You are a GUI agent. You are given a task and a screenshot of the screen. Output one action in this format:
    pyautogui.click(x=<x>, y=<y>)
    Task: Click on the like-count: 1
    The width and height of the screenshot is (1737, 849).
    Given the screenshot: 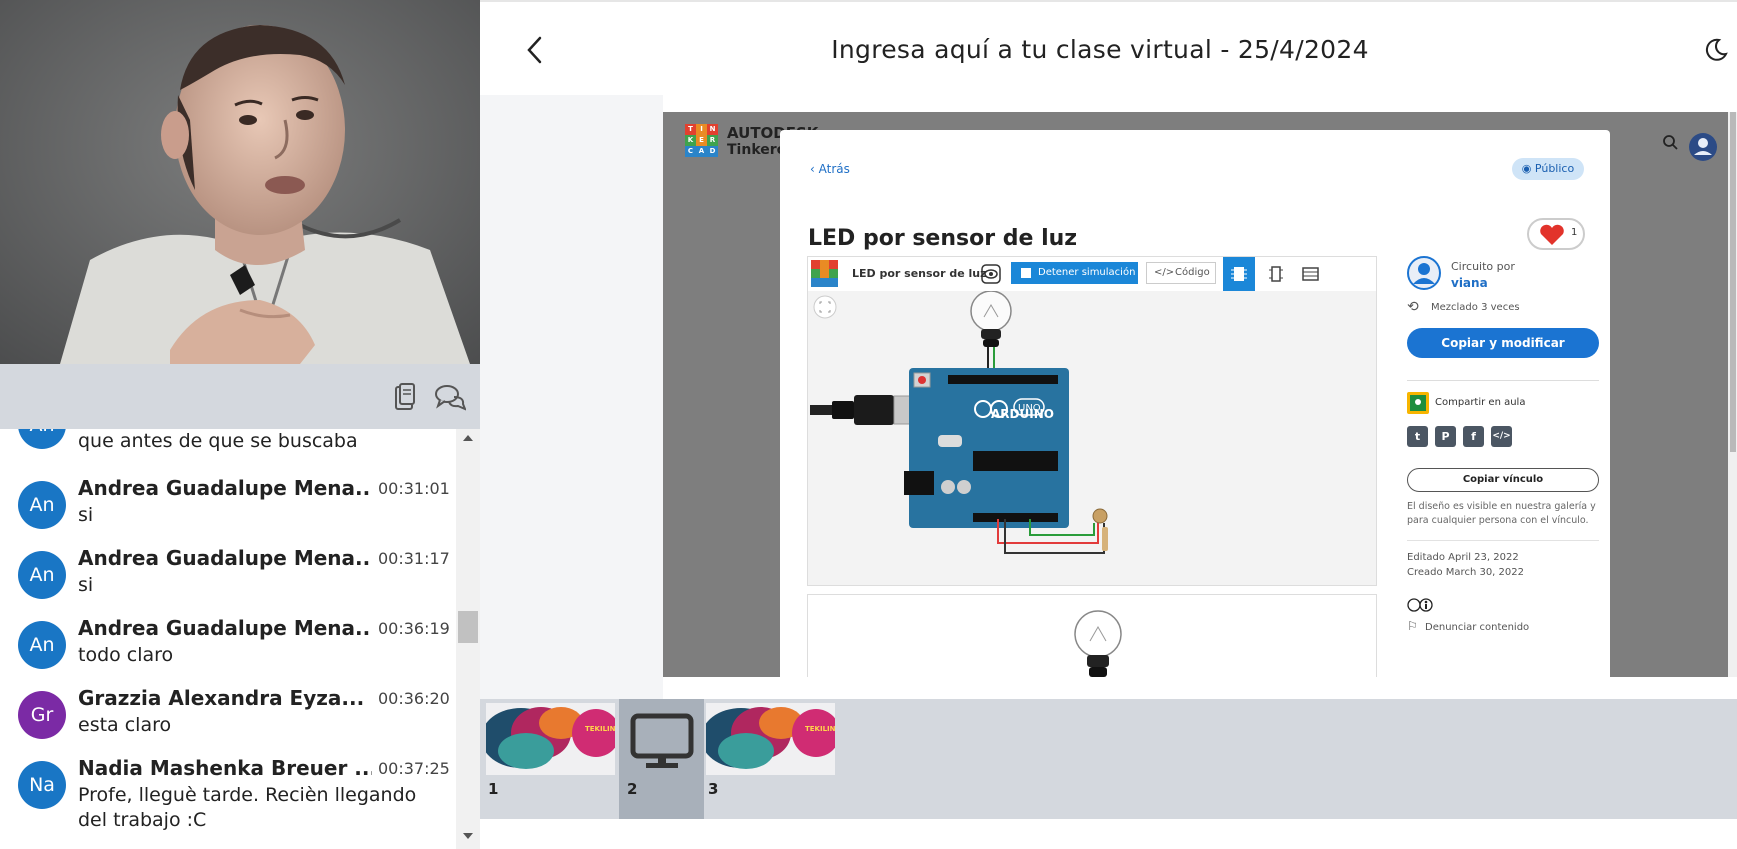 What is the action you would take?
    pyautogui.click(x=1574, y=232)
    